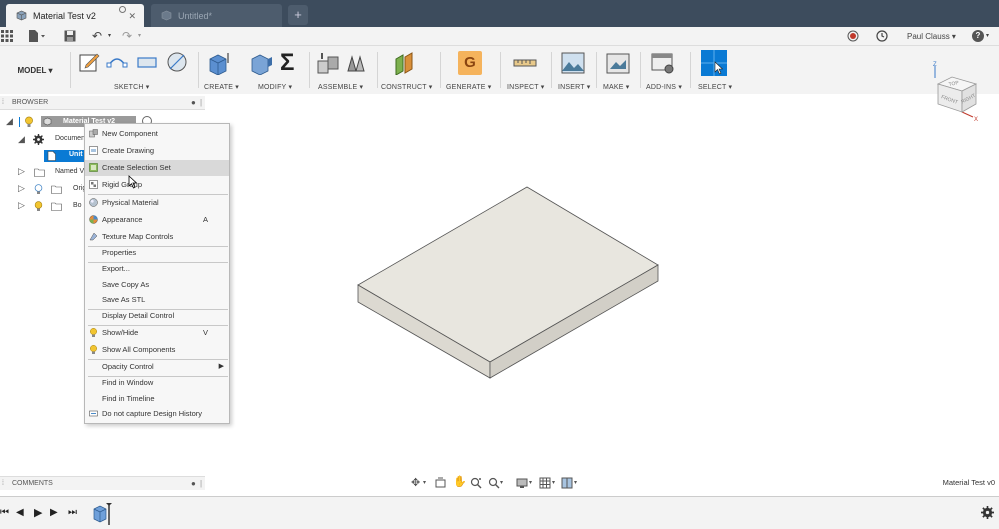 The height and width of the screenshot is (529, 999). I want to click on 3d-print-icon, so click(618, 63).